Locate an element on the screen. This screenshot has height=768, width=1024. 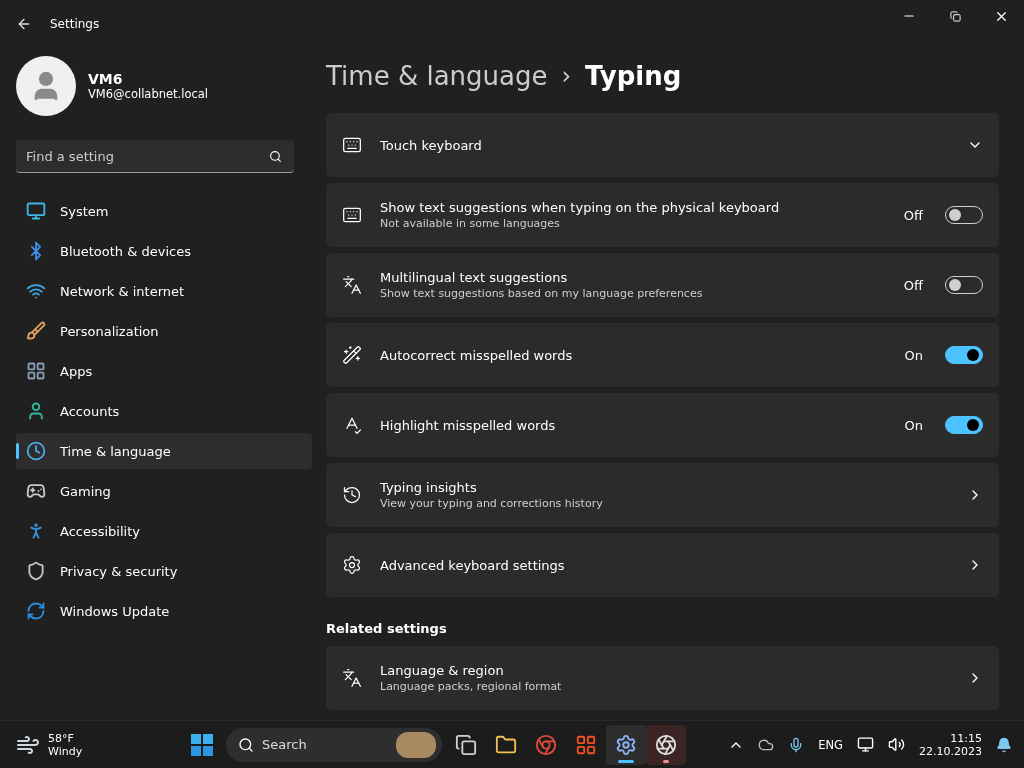
sidebar-label: Gaming is located at coordinates (85, 491).